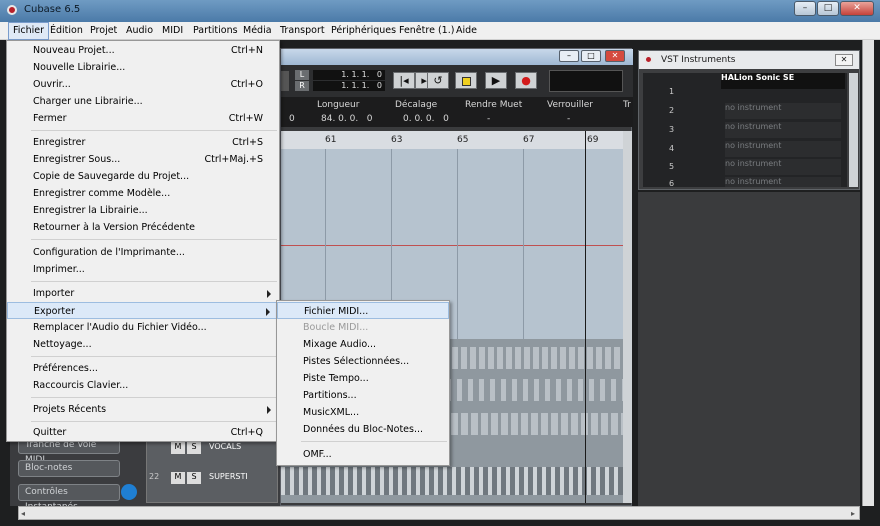 This screenshot has width=880, height=526. I want to click on track-name: SUPERSTI, so click(228, 476).